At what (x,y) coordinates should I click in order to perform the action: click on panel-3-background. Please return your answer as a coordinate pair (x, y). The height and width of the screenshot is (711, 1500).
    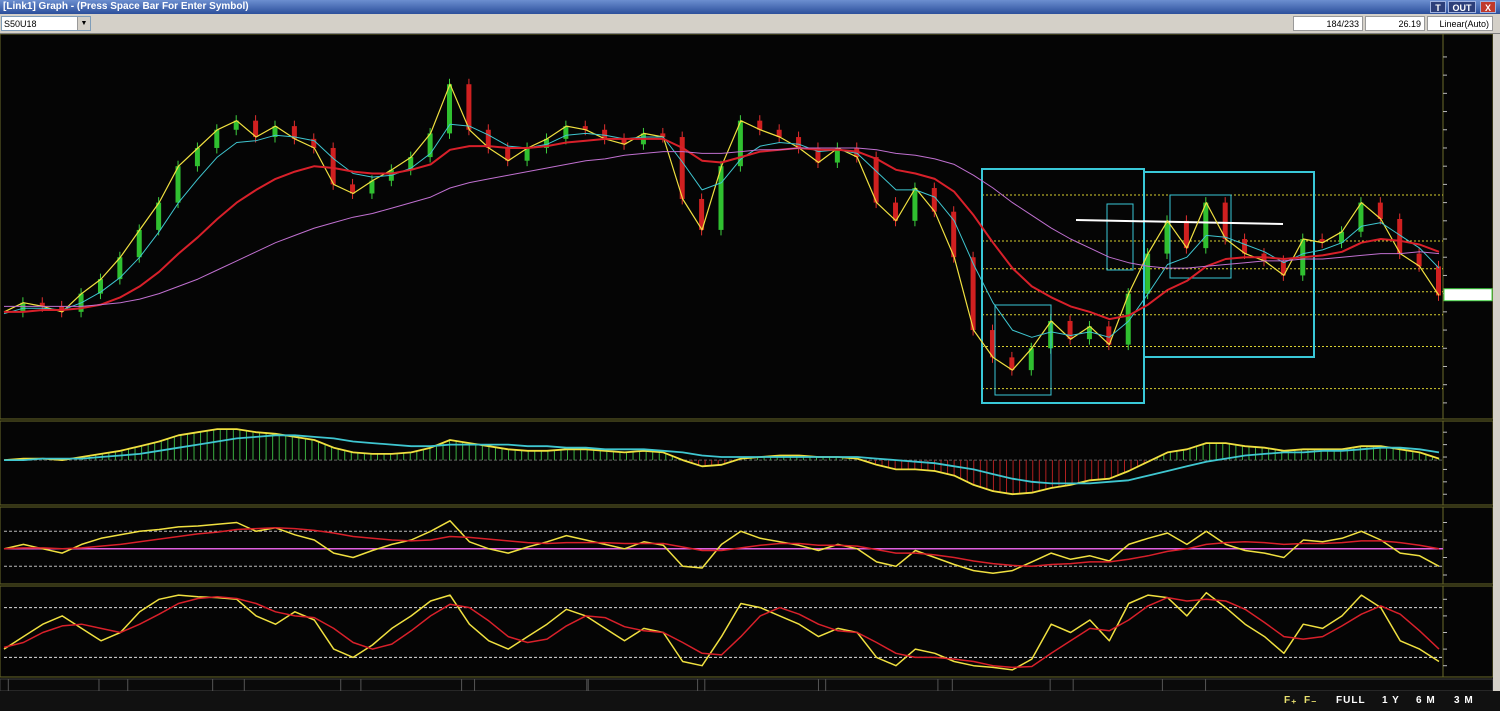
    Looking at the image, I should click on (746, 545).